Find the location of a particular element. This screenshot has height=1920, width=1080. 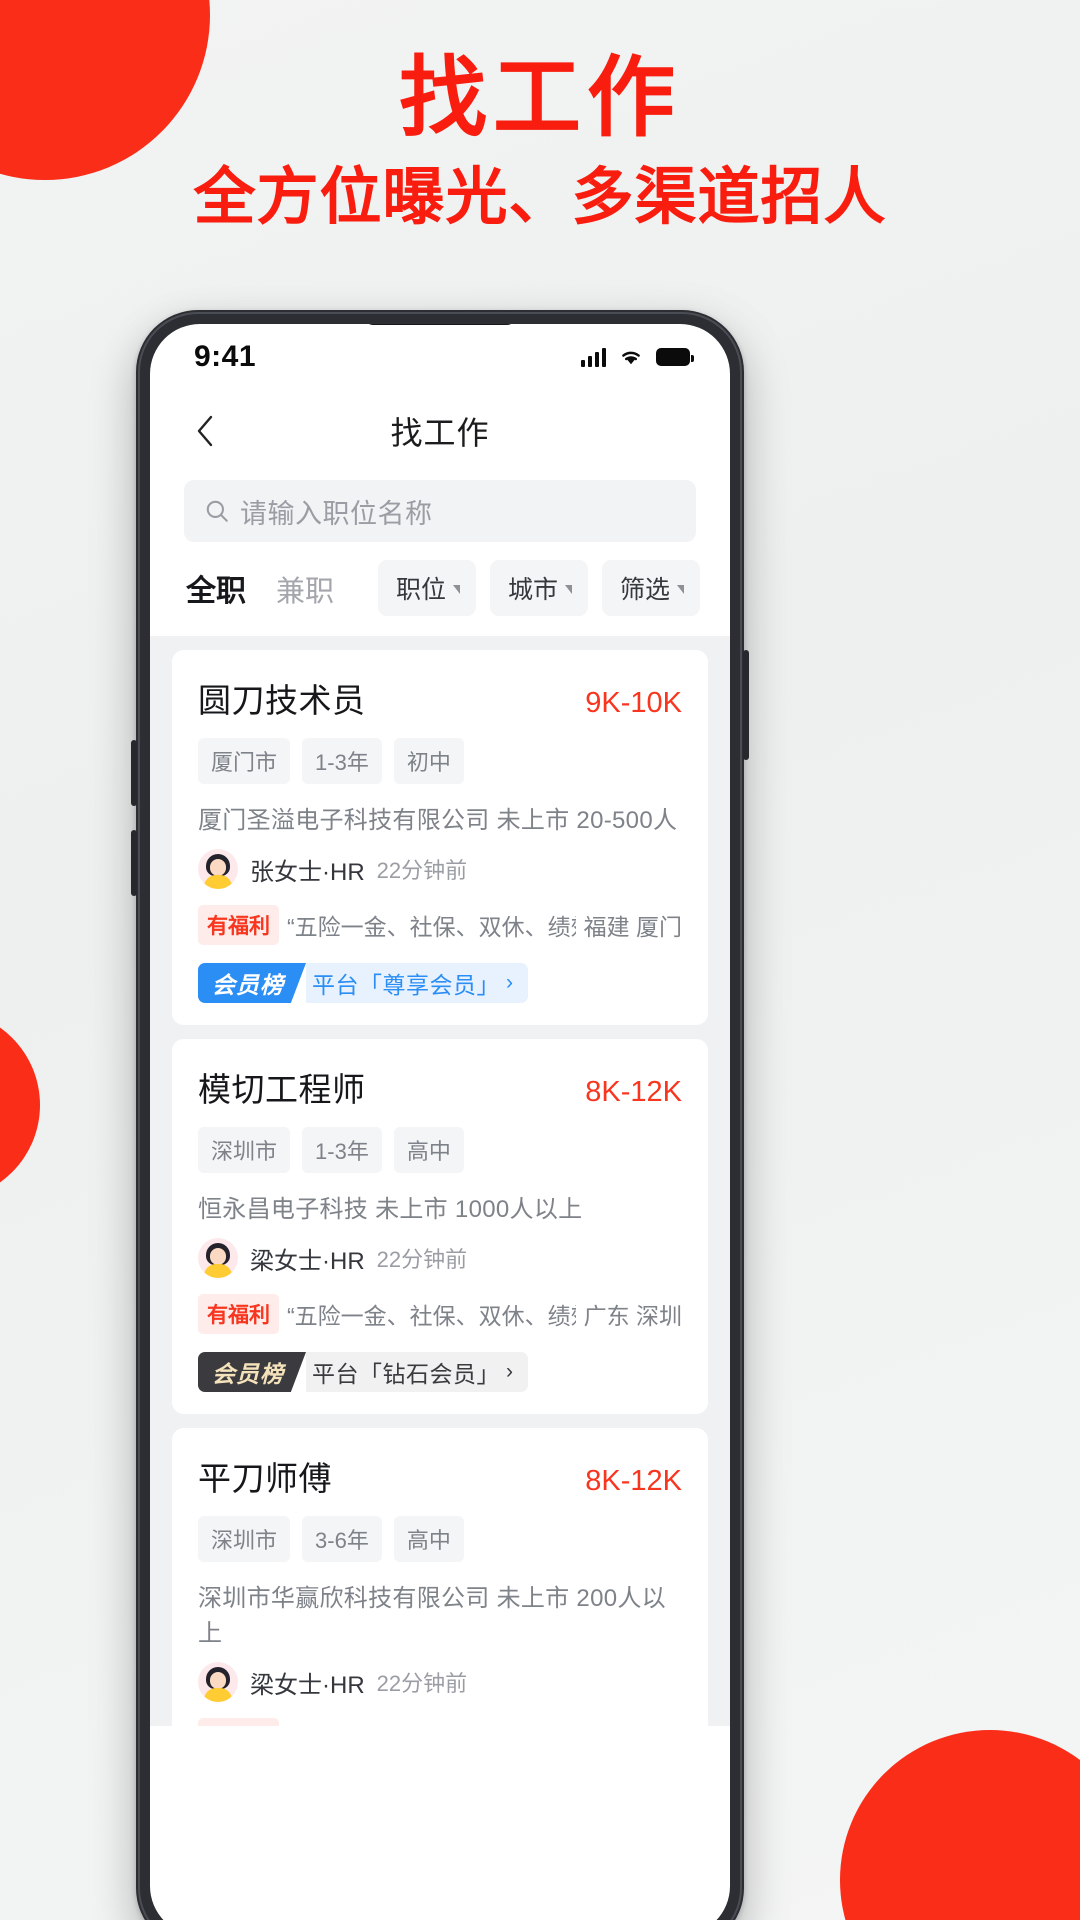

wifi-icon is located at coordinates (631, 358).